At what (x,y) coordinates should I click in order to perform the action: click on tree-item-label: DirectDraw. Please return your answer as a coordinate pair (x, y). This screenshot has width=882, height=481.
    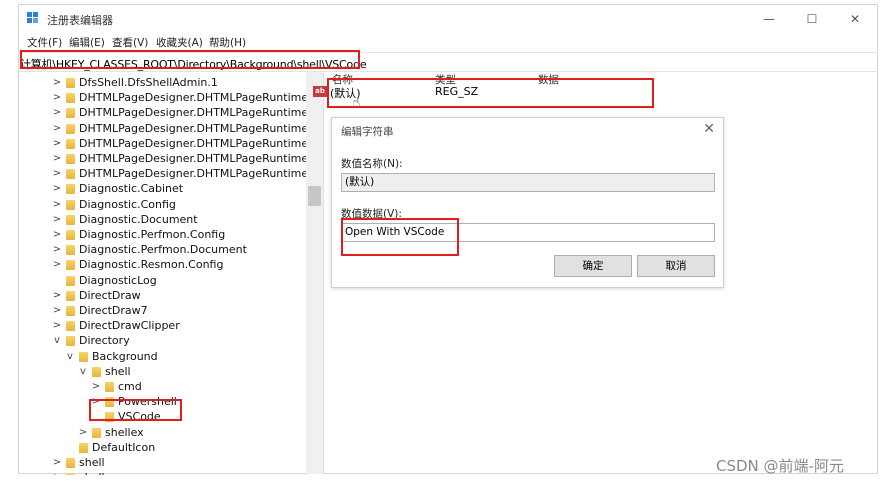
    Looking at the image, I should click on (110, 295).